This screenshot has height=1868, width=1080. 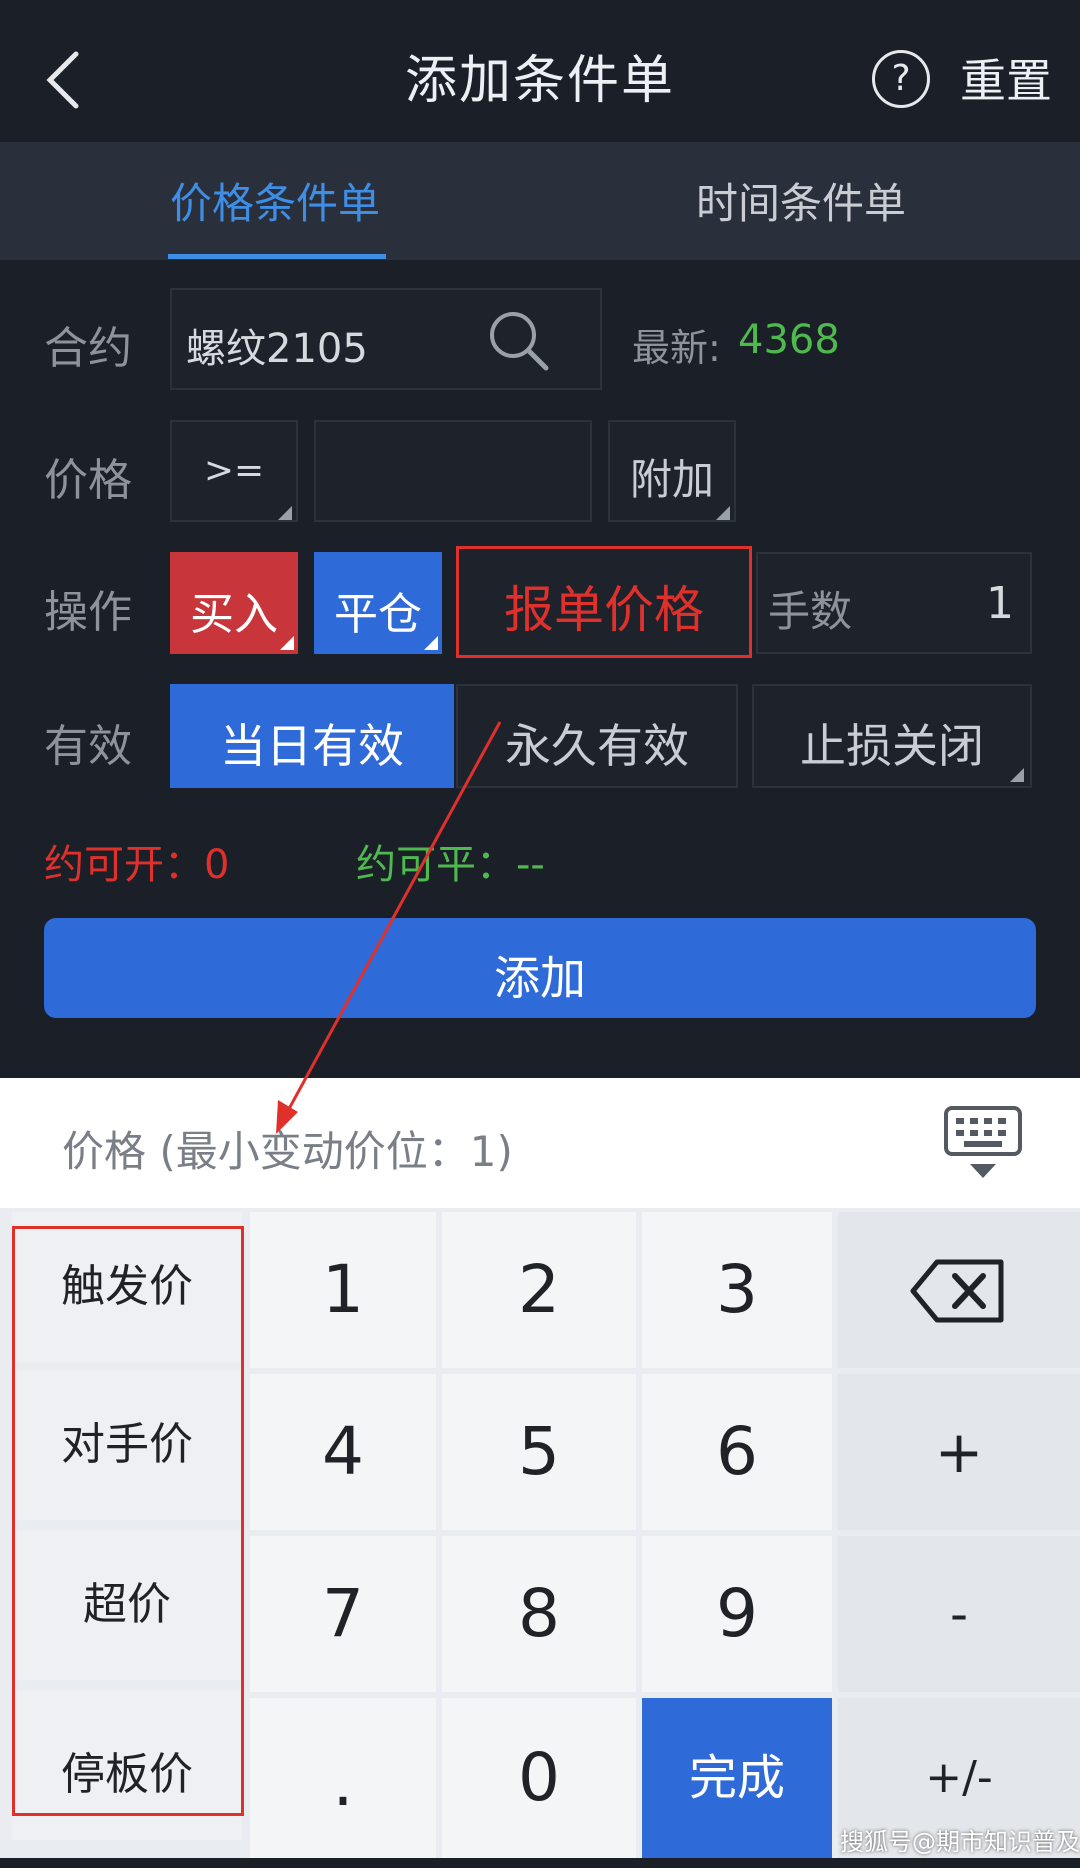 I want to click on watermark: 搜狐号@期市知识普及, so click(x=960, y=1842).